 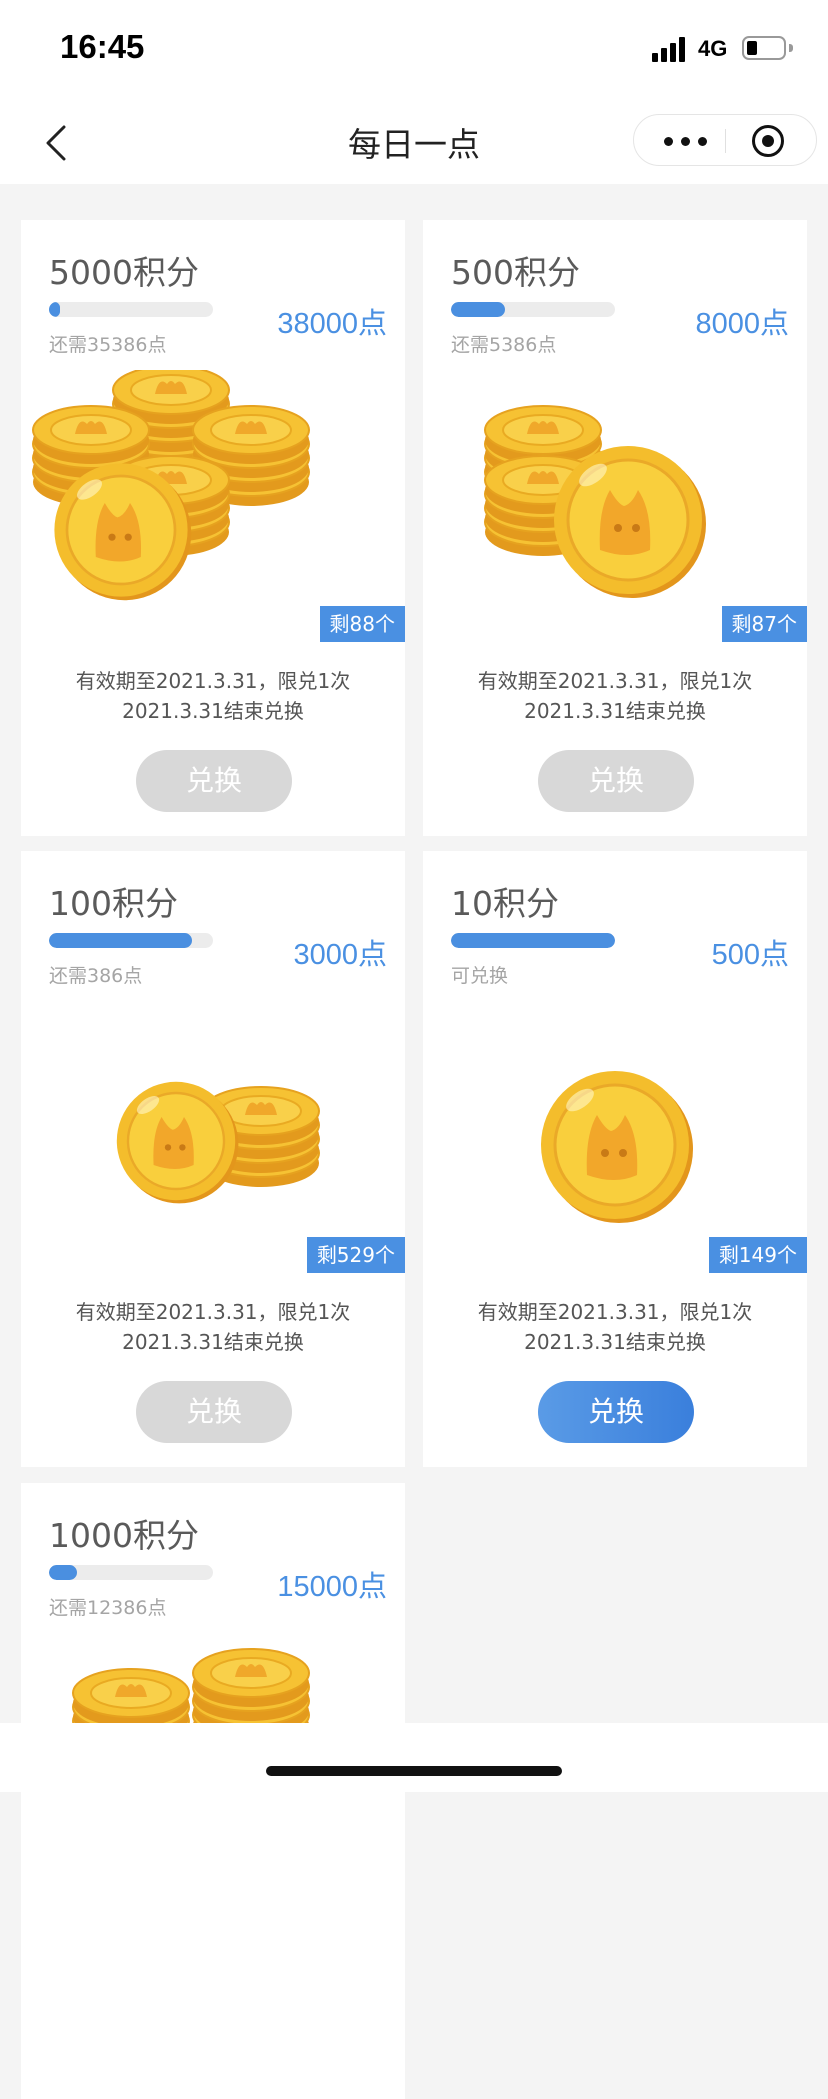 What do you see at coordinates (505, 903) in the screenshot?
I see `card-title: 10积分` at bounding box center [505, 903].